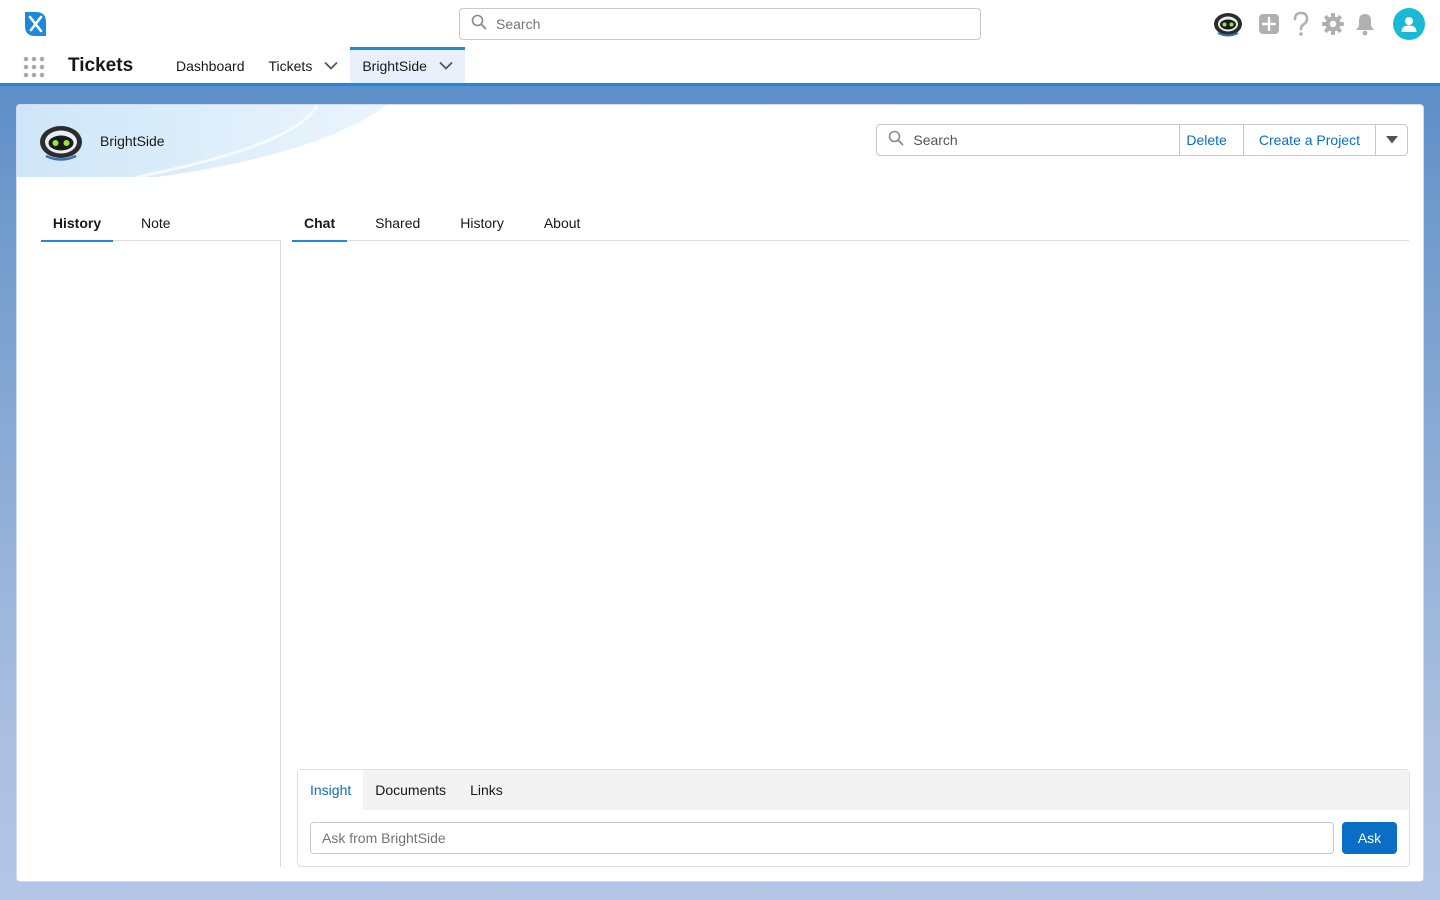 The width and height of the screenshot is (1440, 900). What do you see at coordinates (1365, 24) in the screenshot?
I see `bell-icon` at bounding box center [1365, 24].